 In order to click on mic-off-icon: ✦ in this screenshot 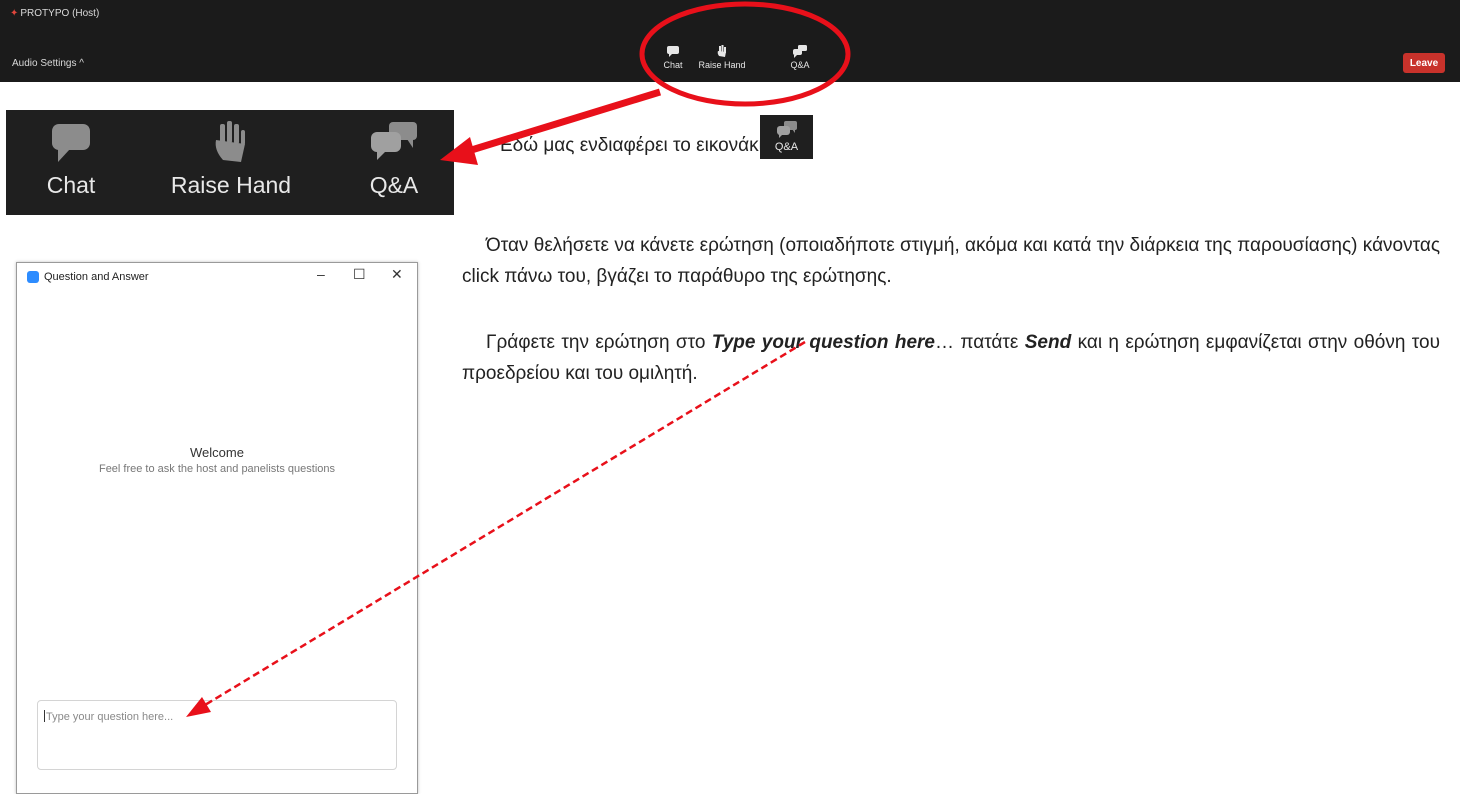, I will do `click(14, 13)`.